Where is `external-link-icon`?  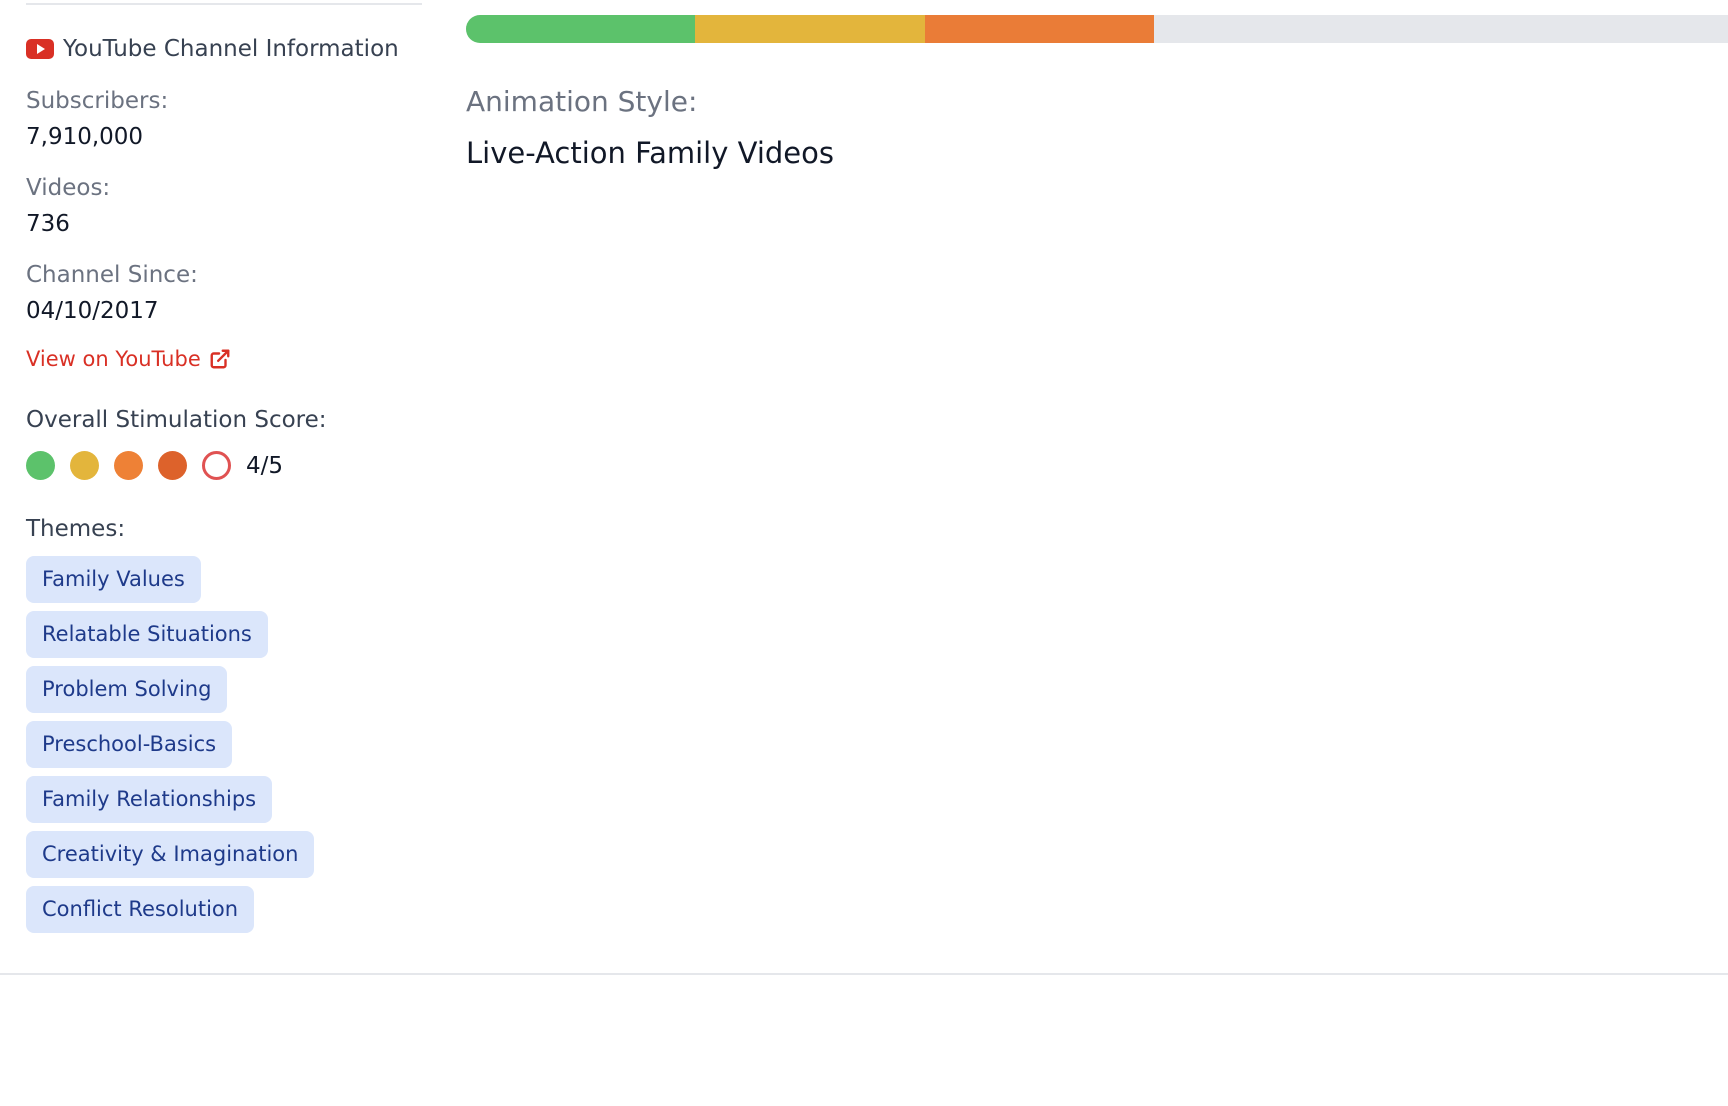 external-link-icon is located at coordinates (220, 359).